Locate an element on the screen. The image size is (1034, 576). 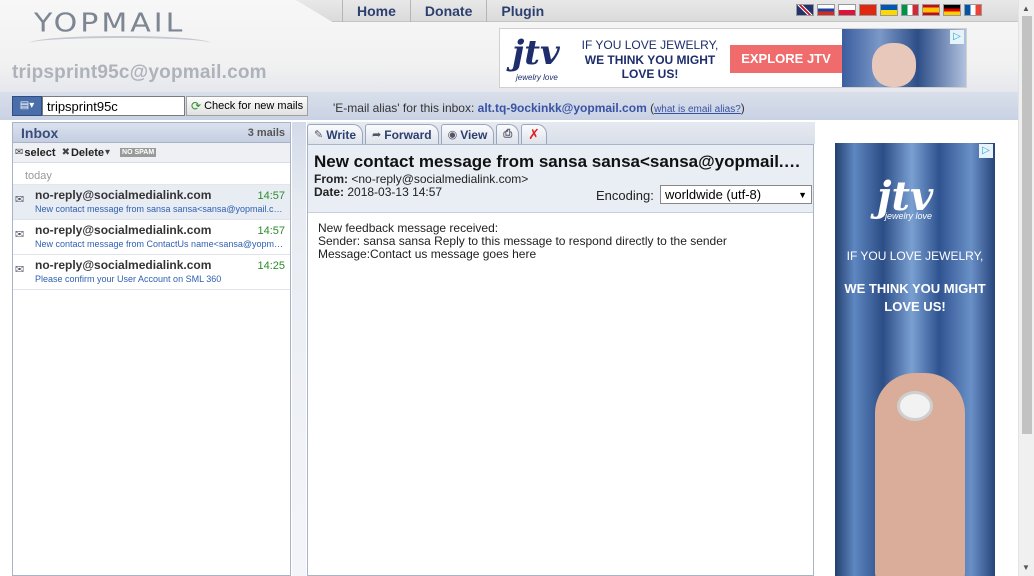
no-spam-badge: NO SPAM is located at coordinates (138, 152).